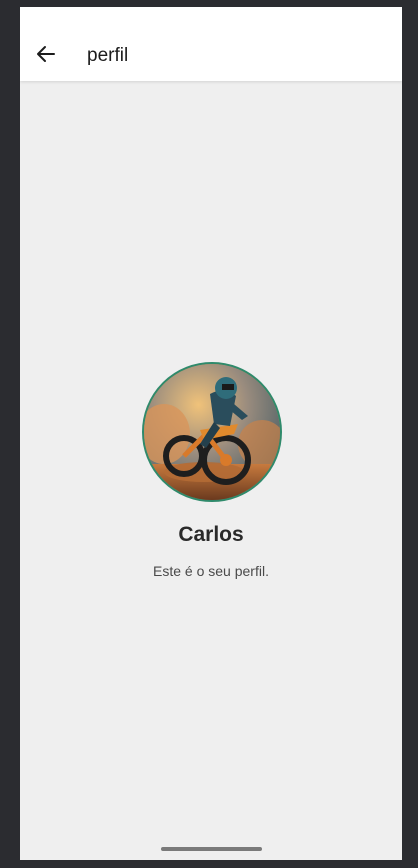 This screenshot has height=868, width=418. I want to click on page-title: perfil, so click(108, 55).